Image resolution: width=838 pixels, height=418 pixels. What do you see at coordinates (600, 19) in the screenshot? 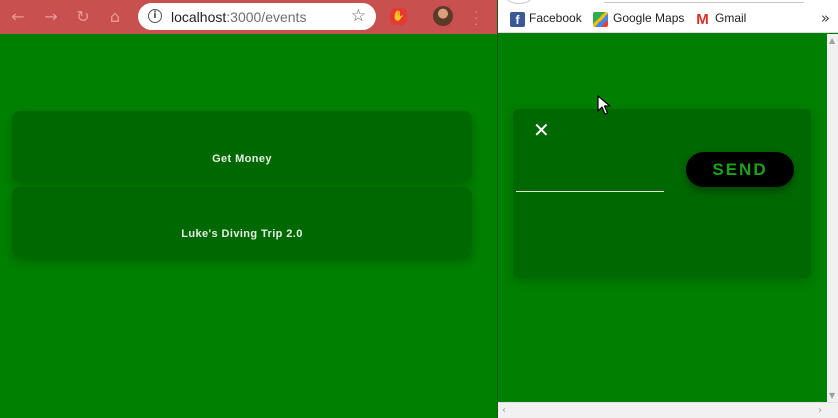
I see `google-maps-icon` at bounding box center [600, 19].